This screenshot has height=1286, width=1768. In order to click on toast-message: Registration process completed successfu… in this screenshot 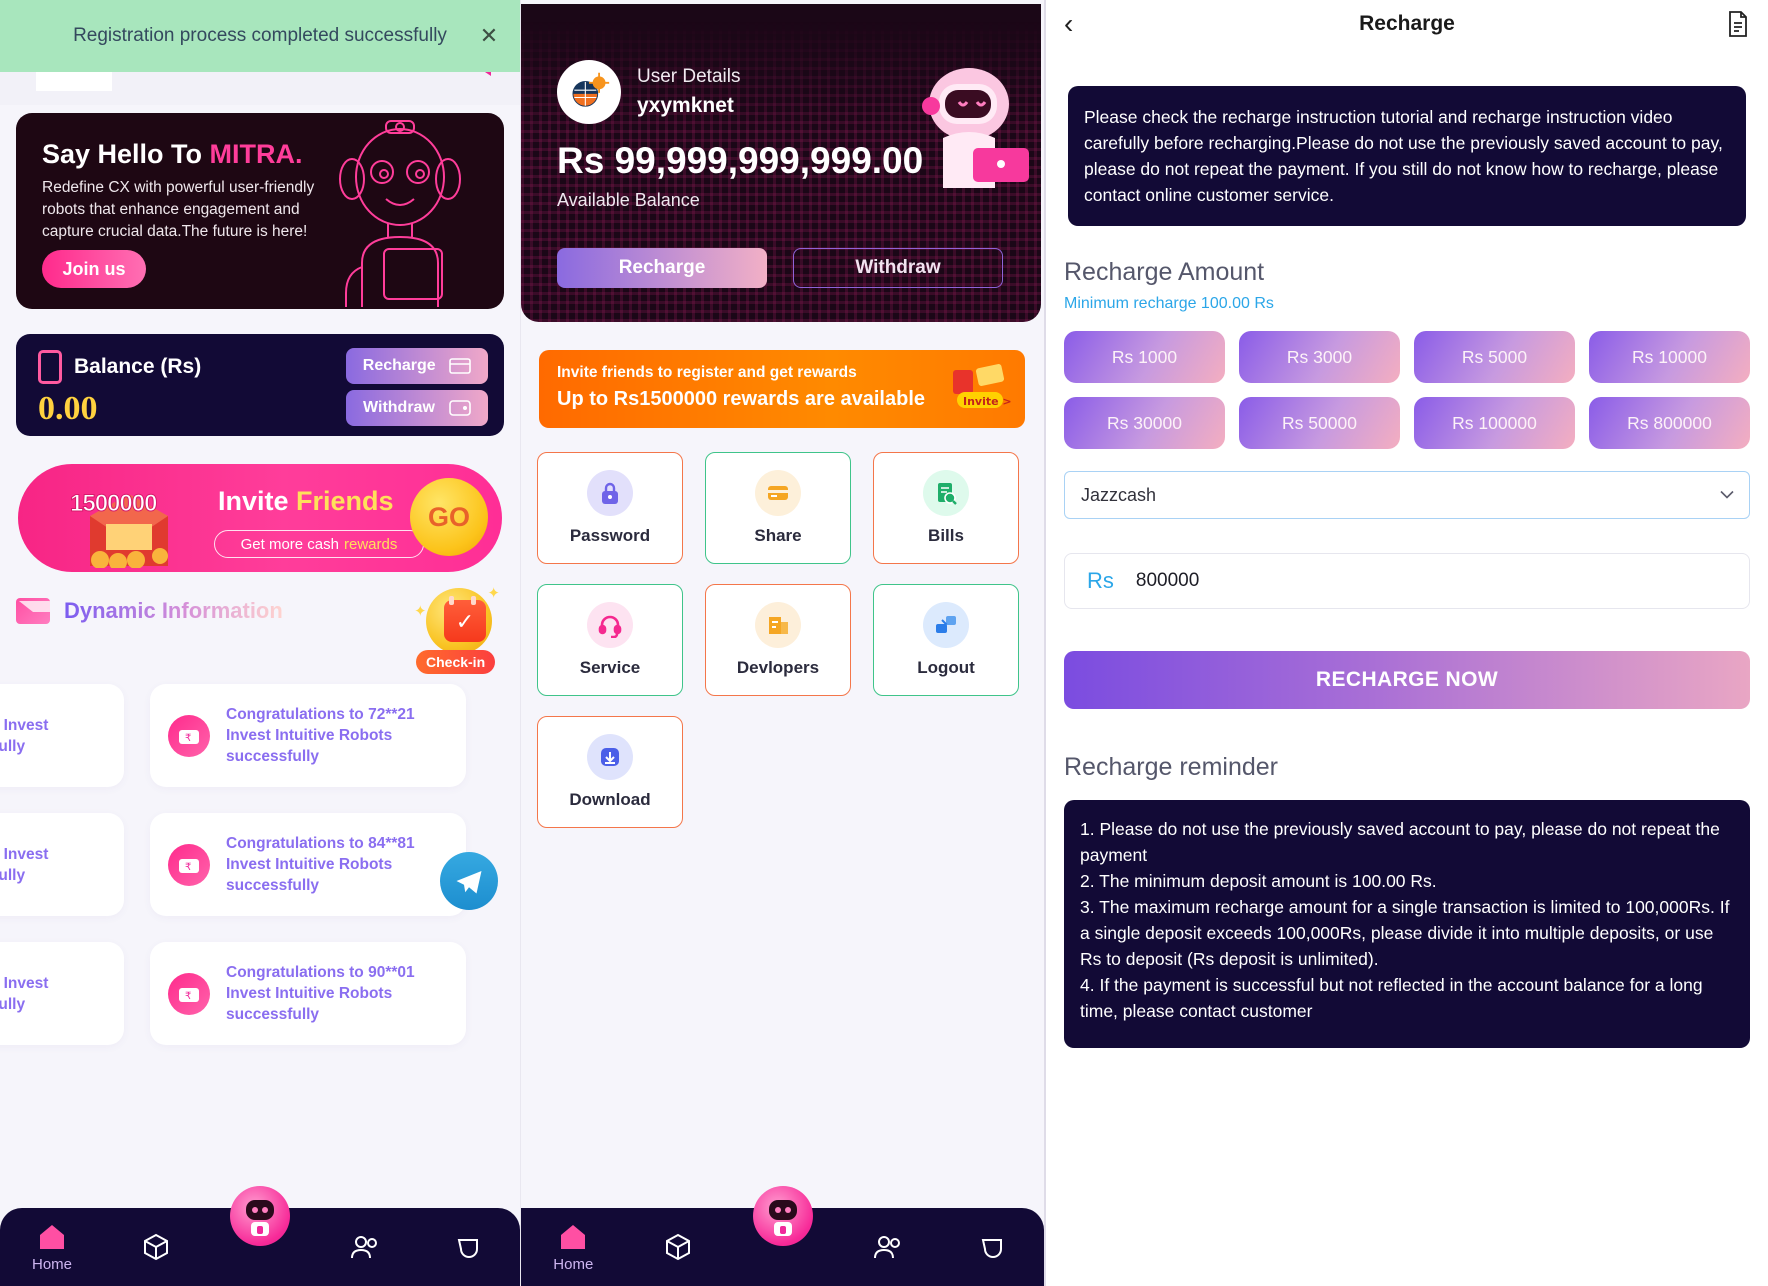, I will do `click(260, 35)`.